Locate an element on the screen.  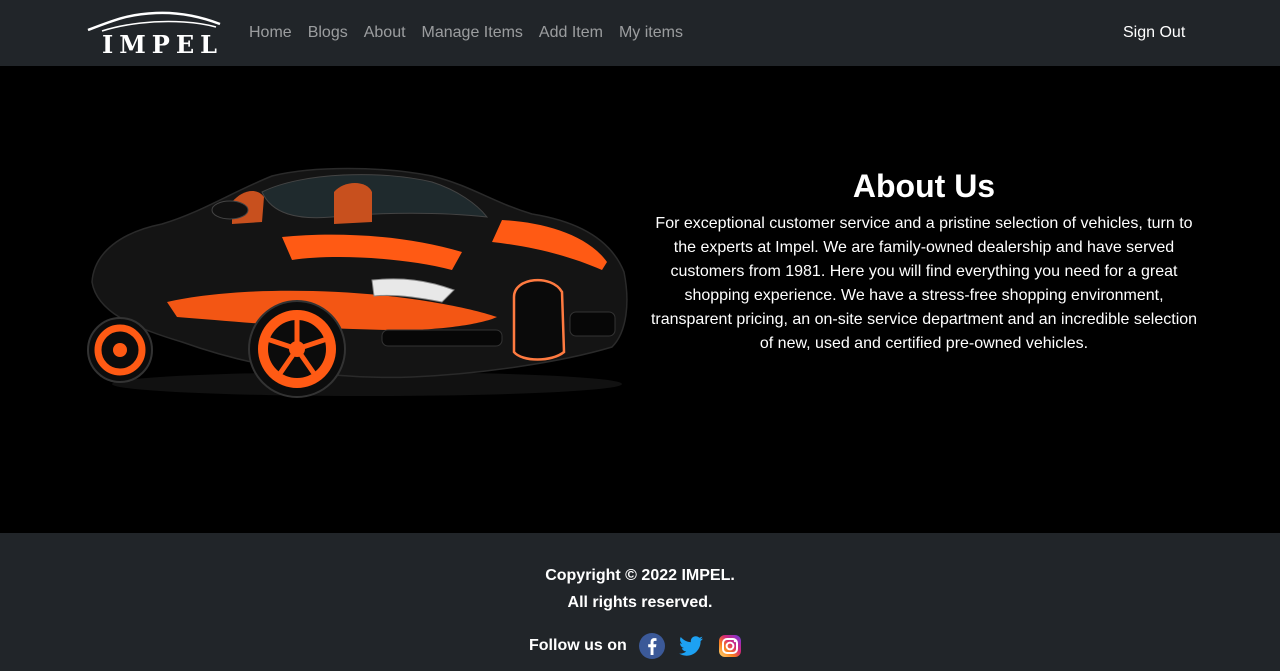
nav-blogs: Blogs is located at coordinates (328, 33).